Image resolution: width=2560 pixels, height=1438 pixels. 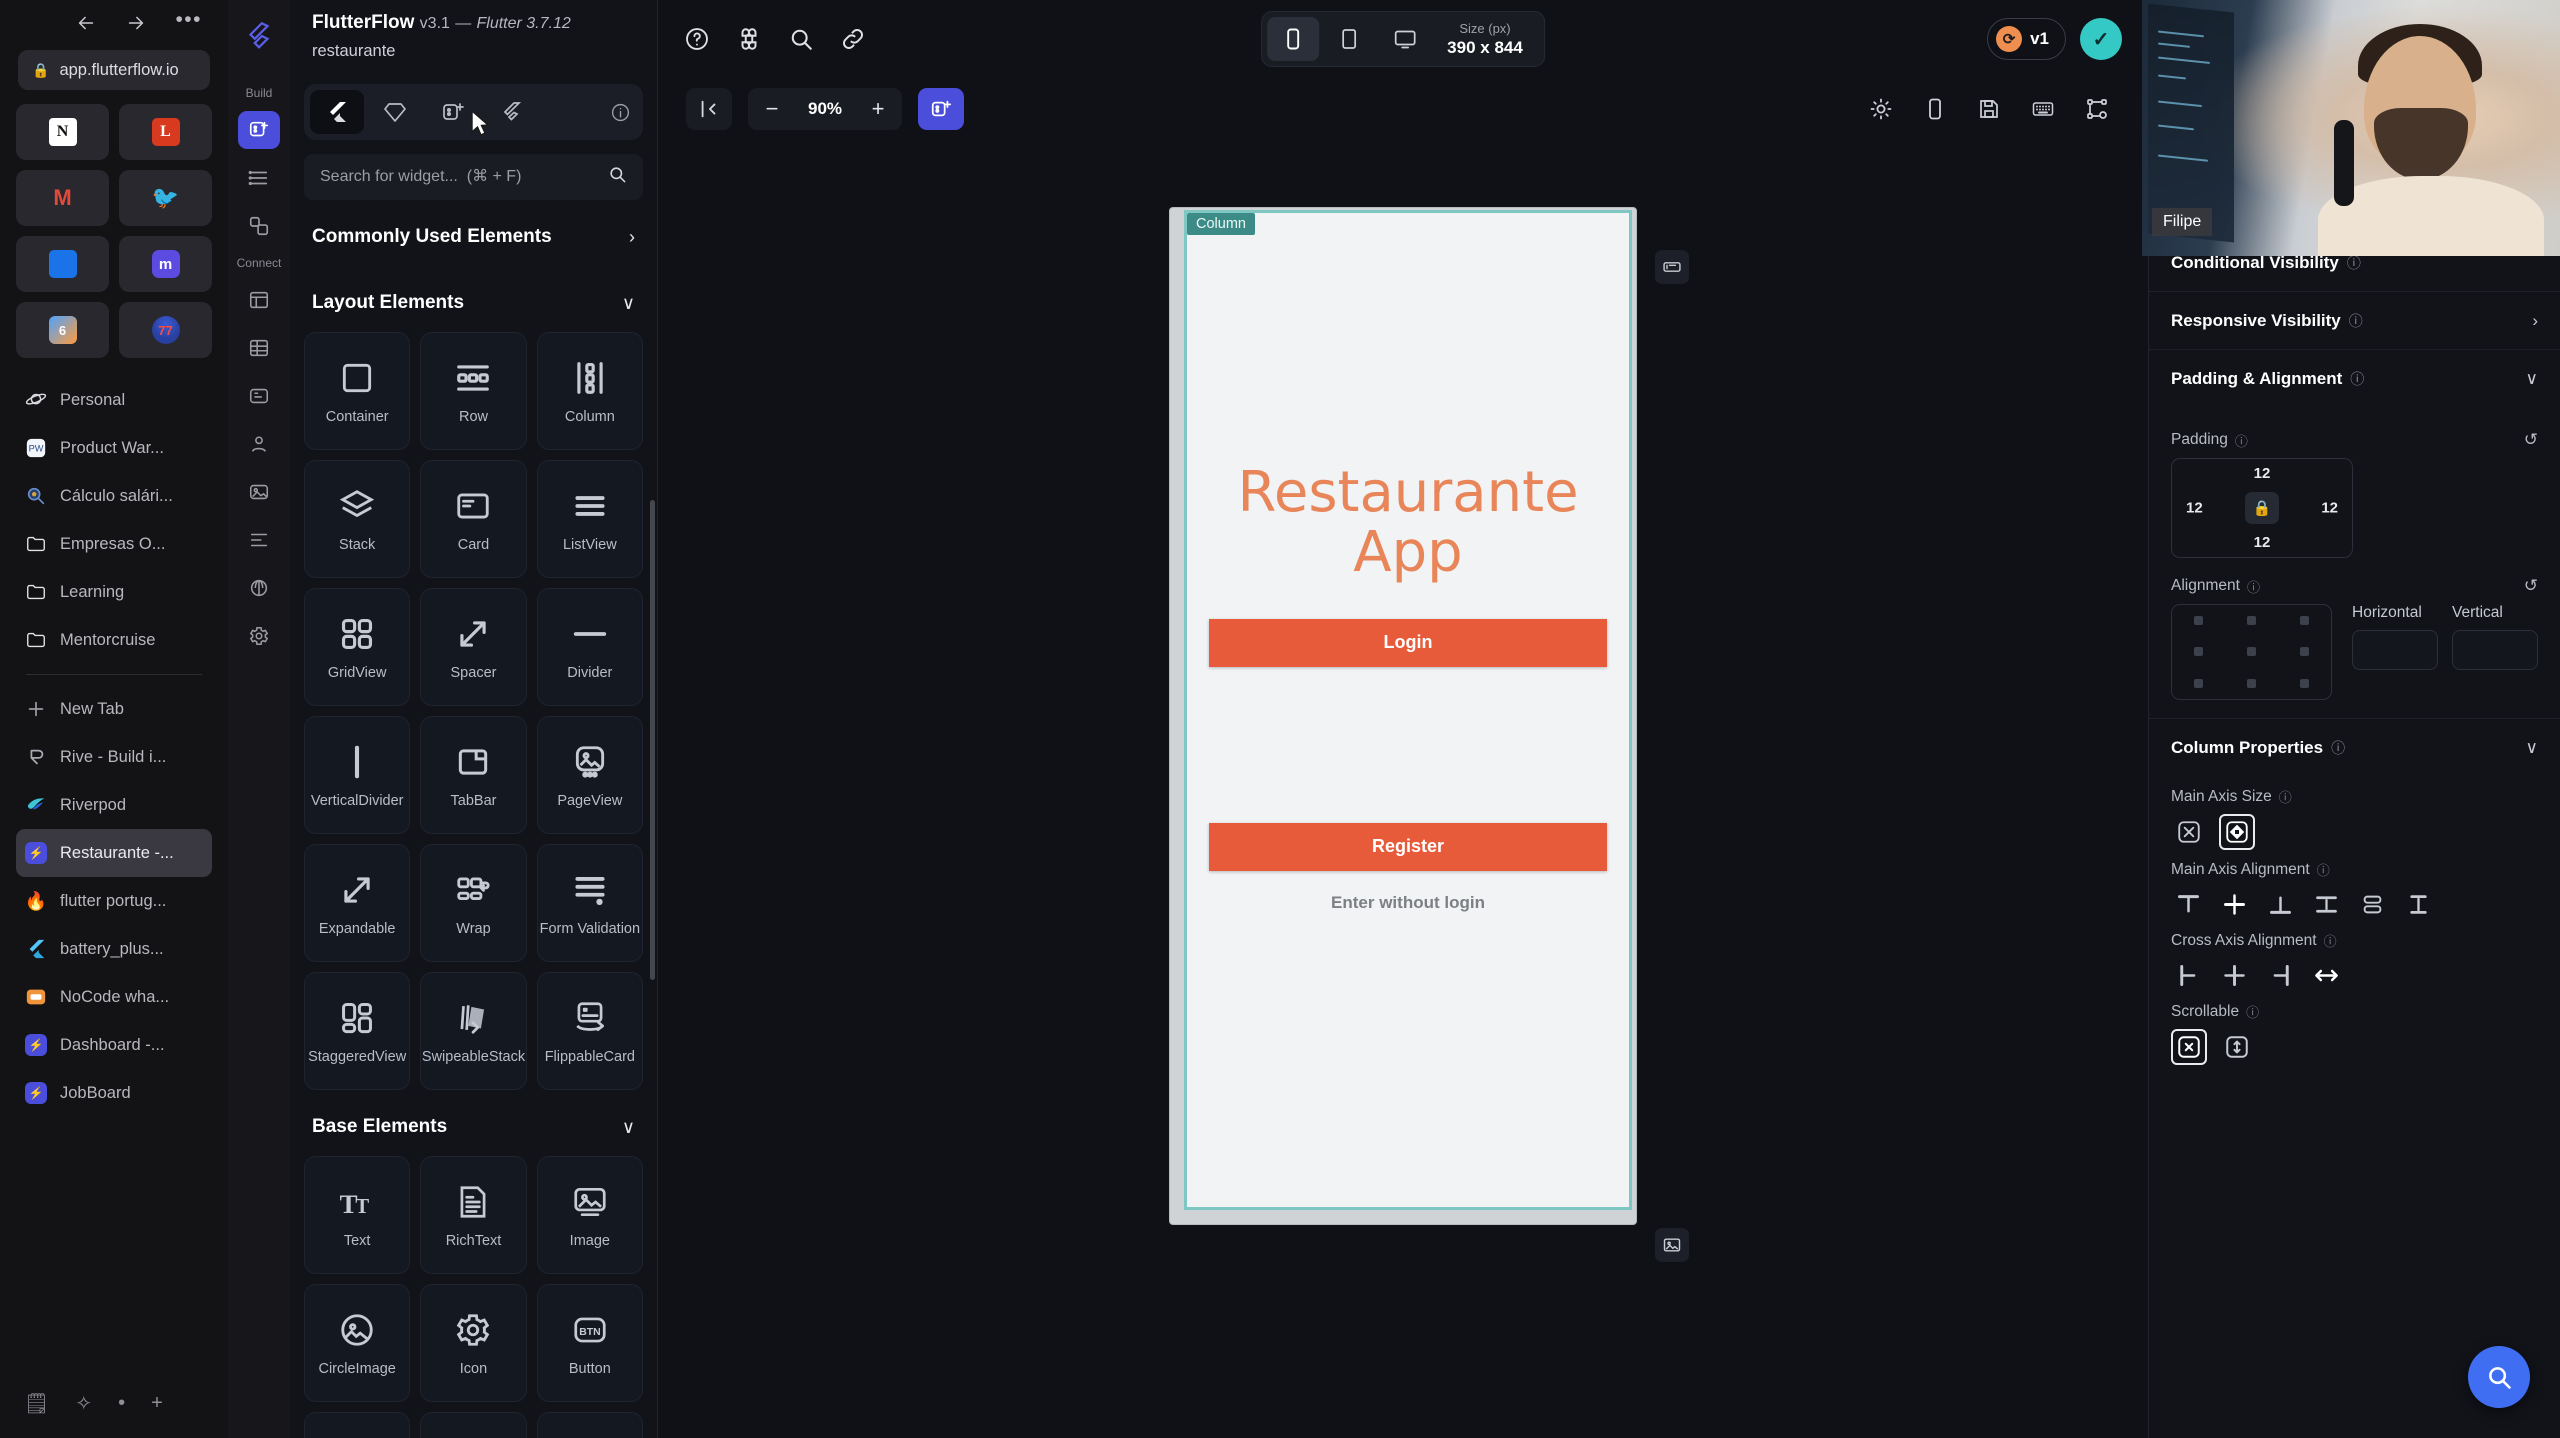 What do you see at coordinates (2351, 128) in the screenshot?
I see `webcam-overlay: Filipe` at bounding box center [2351, 128].